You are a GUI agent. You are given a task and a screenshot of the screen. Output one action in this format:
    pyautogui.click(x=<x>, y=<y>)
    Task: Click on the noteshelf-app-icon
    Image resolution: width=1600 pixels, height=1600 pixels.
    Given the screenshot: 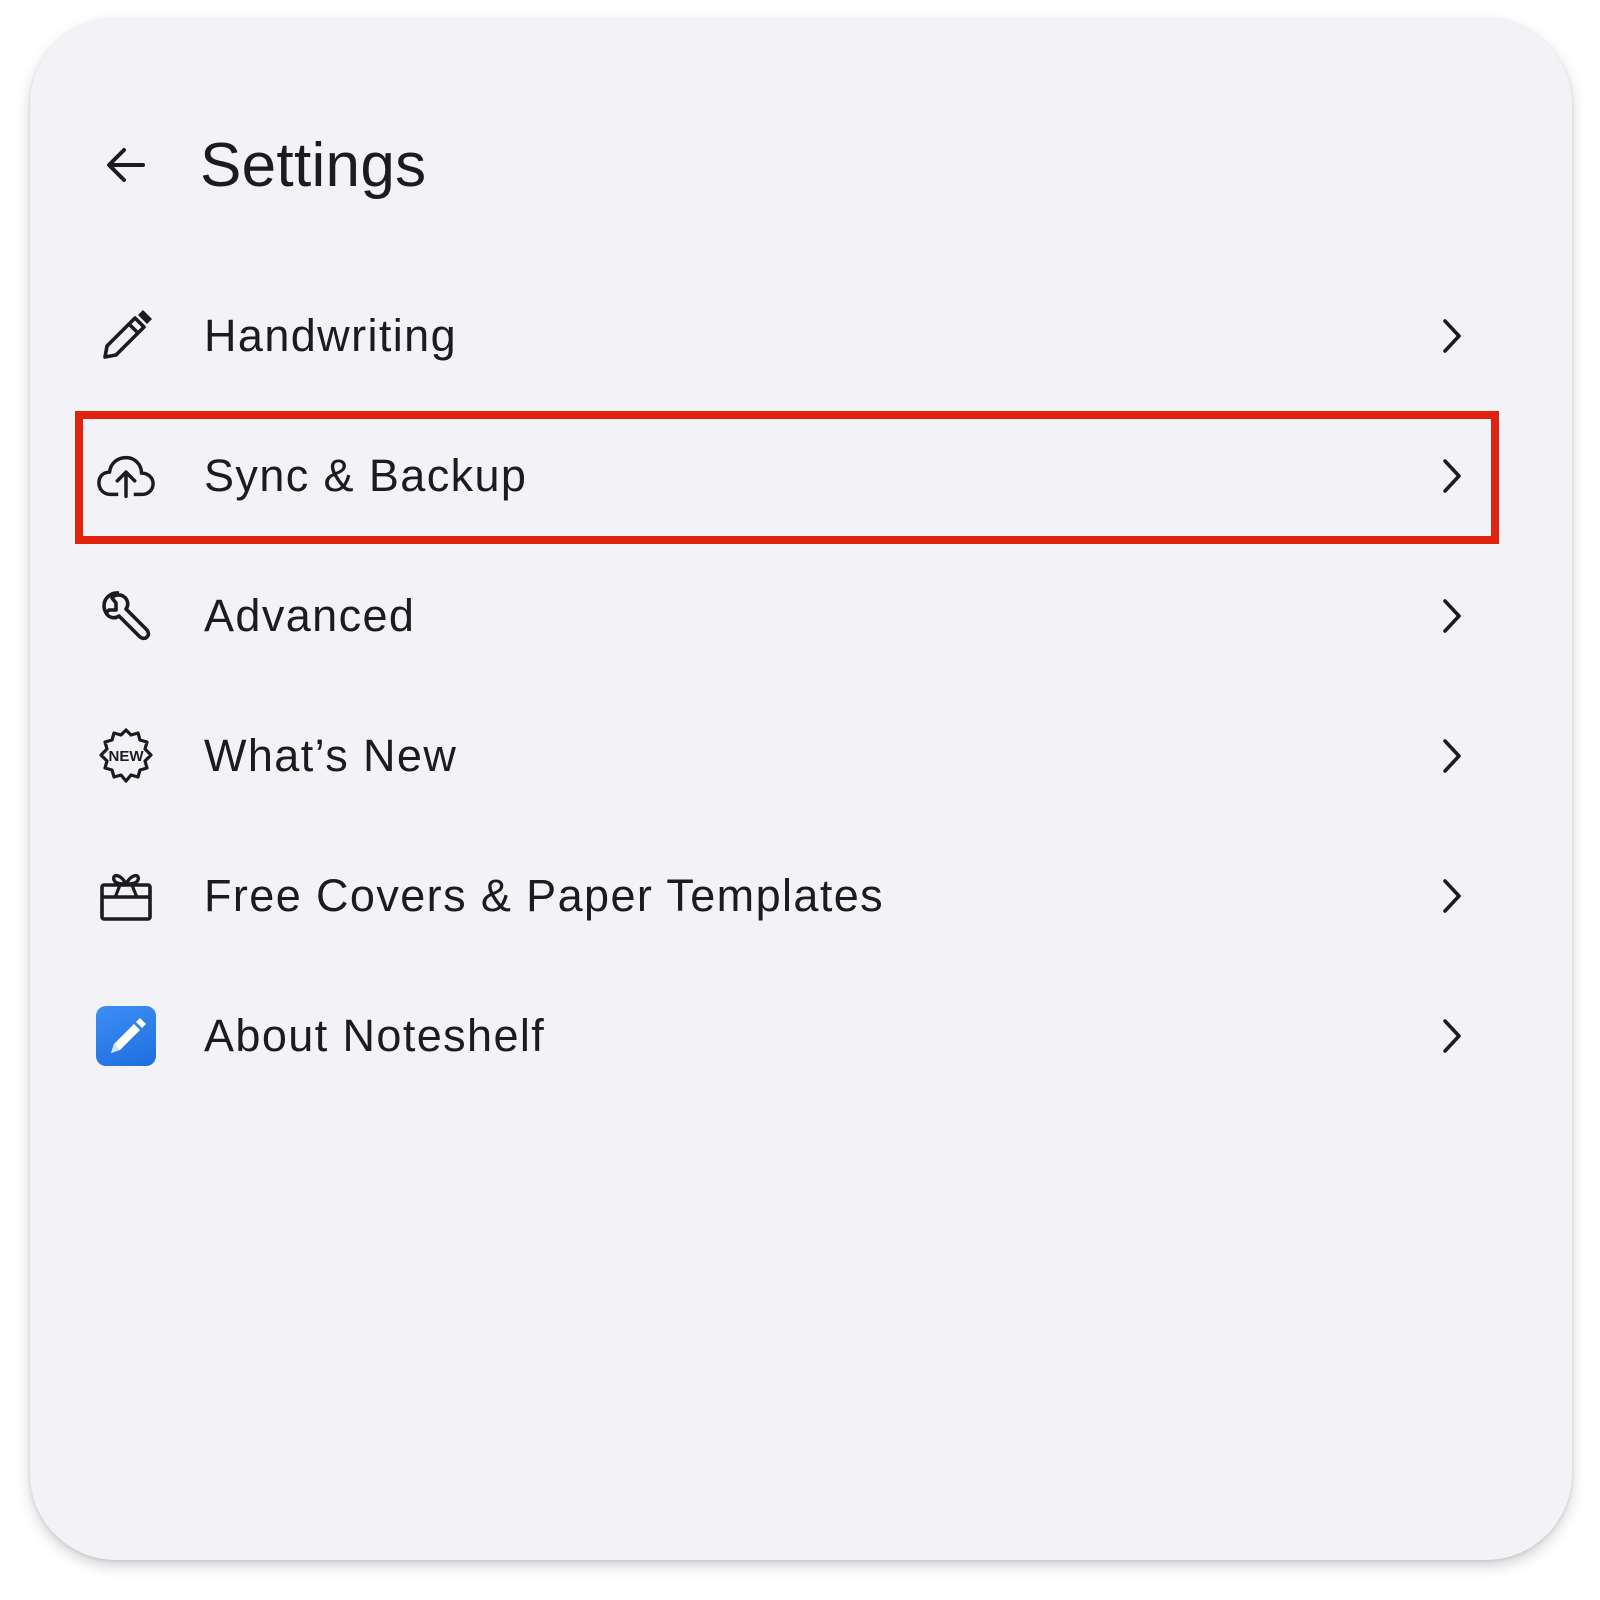 What is the action you would take?
    pyautogui.click(x=126, y=1036)
    